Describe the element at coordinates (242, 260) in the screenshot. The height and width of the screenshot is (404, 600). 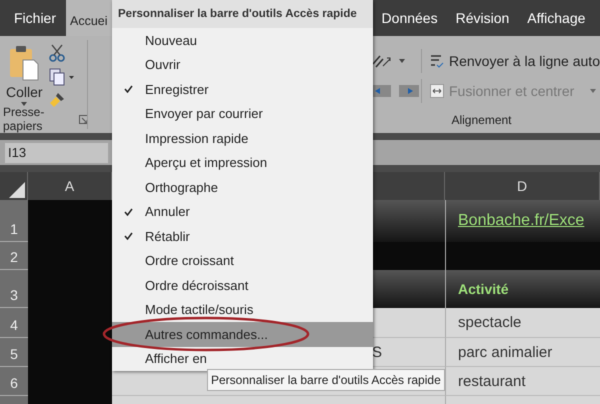
I see `menu-item: Ordre croissant` at that location.